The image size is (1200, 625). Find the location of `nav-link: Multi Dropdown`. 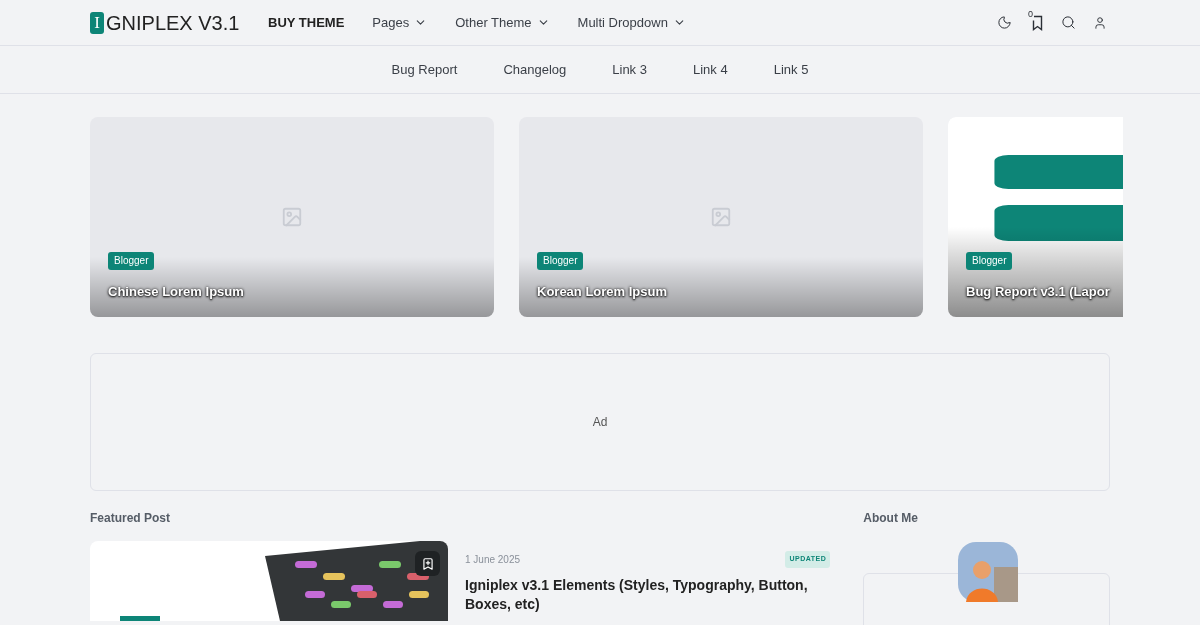

nav-link: Multi Dropdown is located at coordinates (631, 22).